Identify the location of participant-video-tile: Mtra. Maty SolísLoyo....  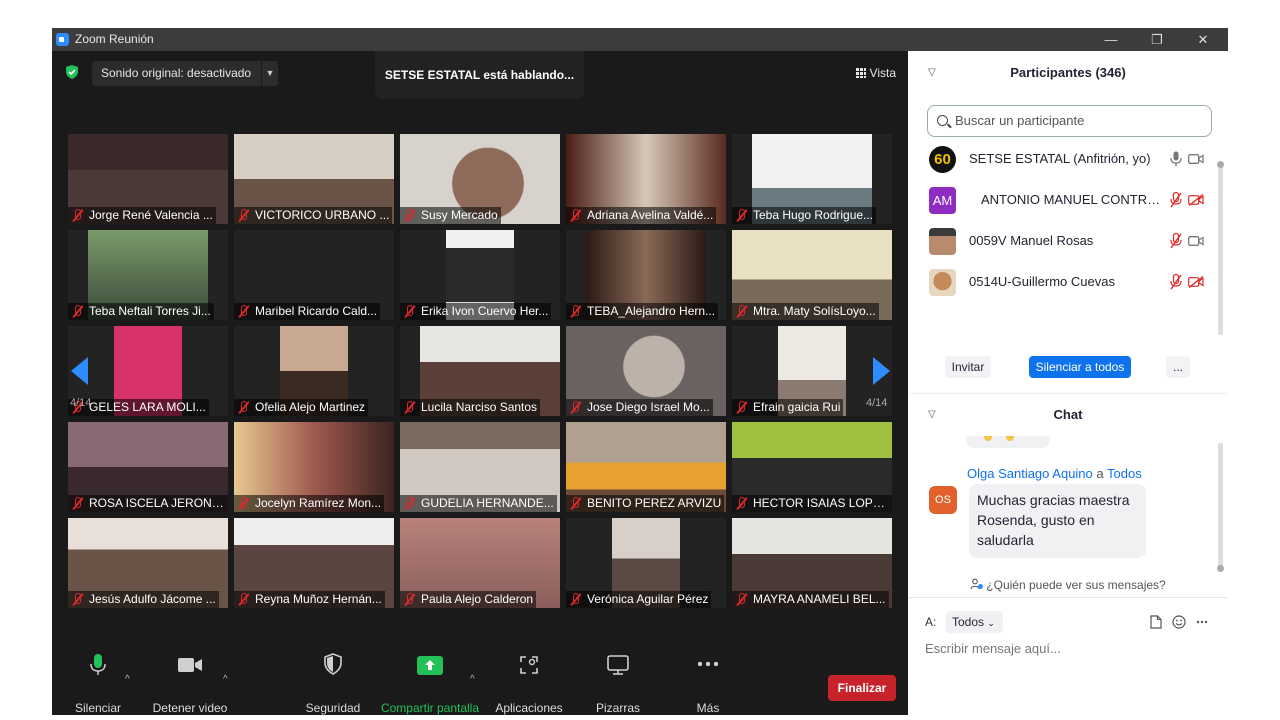
(812, 275).